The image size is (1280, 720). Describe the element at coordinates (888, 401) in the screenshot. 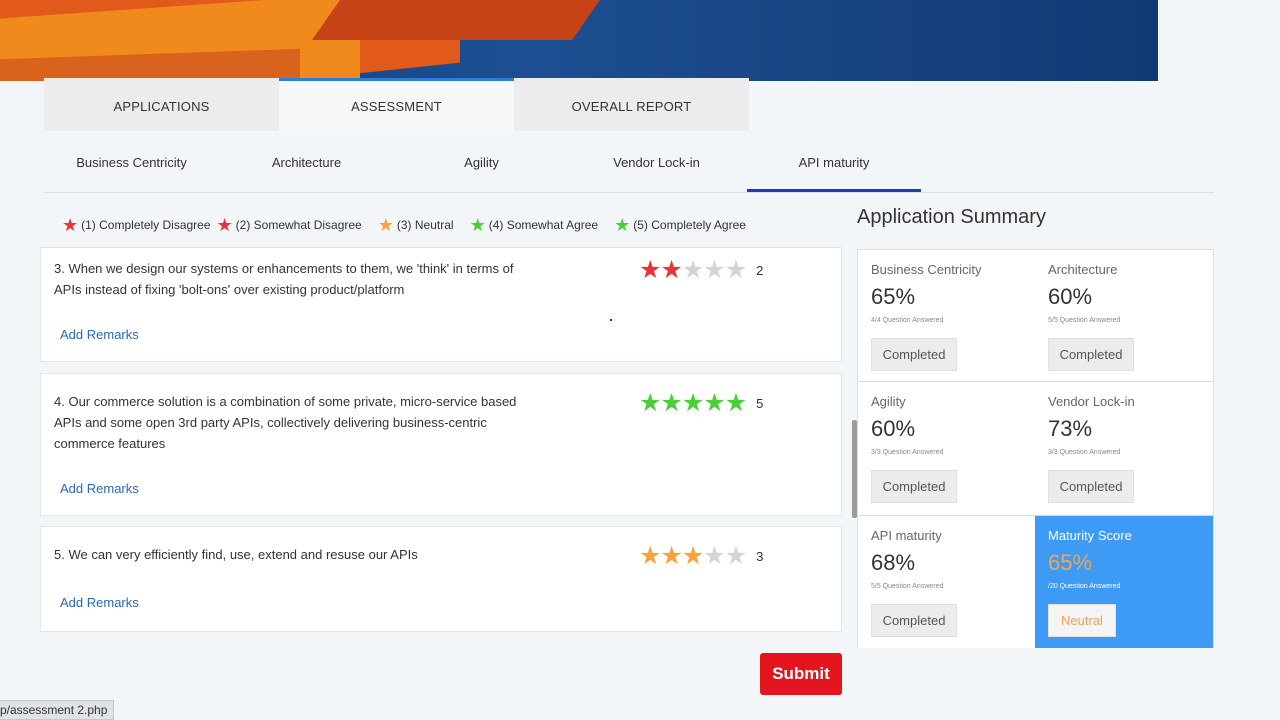

I see `category-name: Agility` at that location.